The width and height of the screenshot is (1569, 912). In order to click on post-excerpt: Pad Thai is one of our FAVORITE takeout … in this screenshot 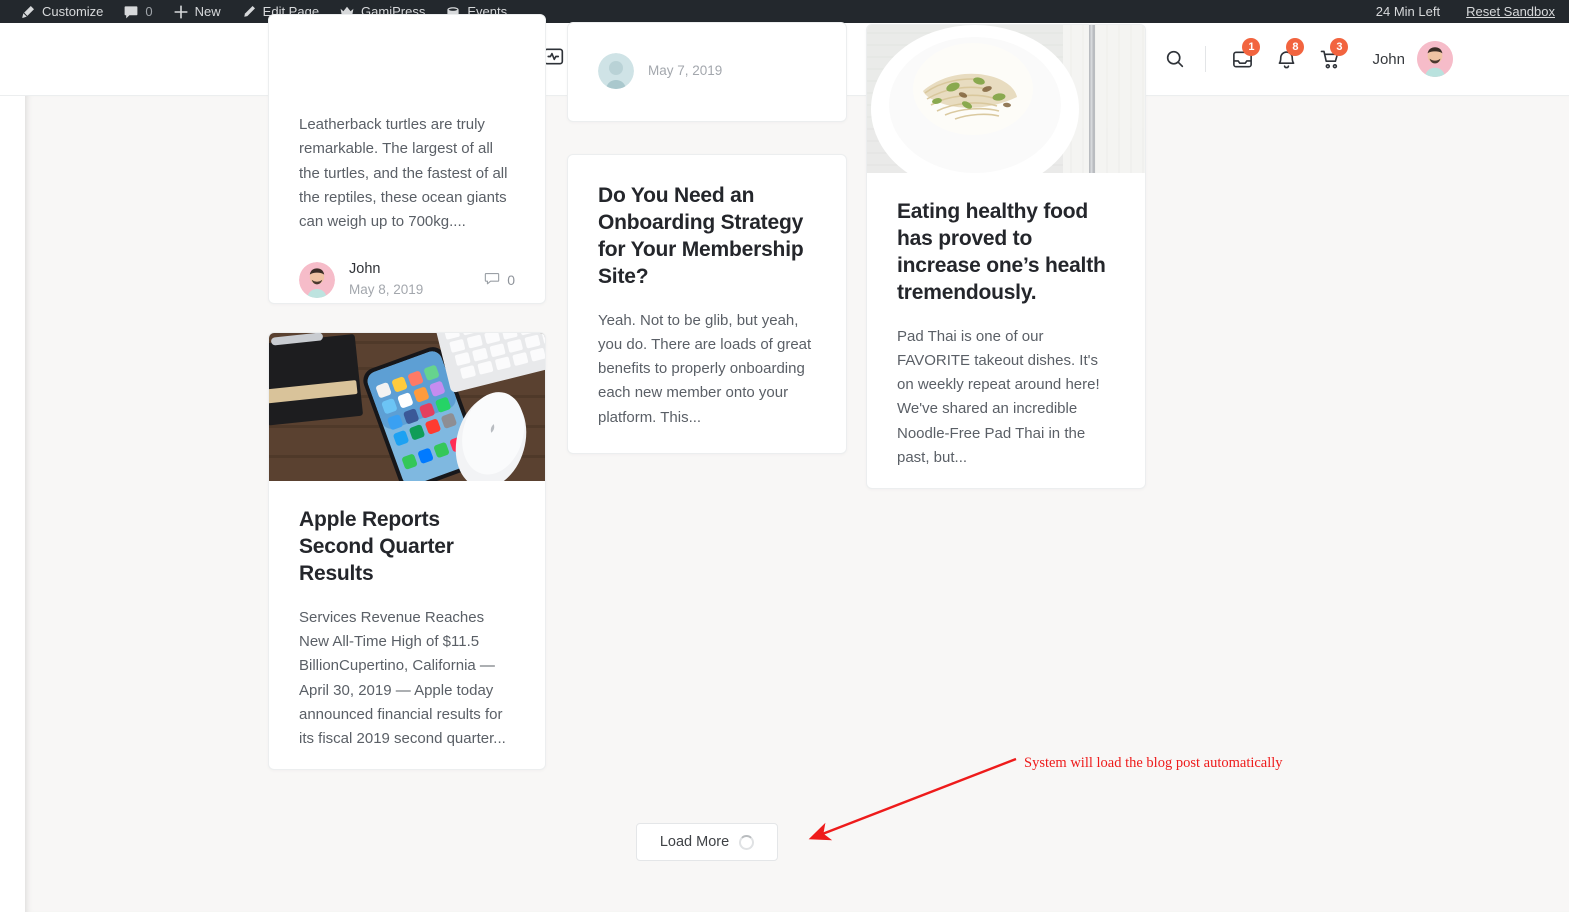, I will do `click(998, 396)`.